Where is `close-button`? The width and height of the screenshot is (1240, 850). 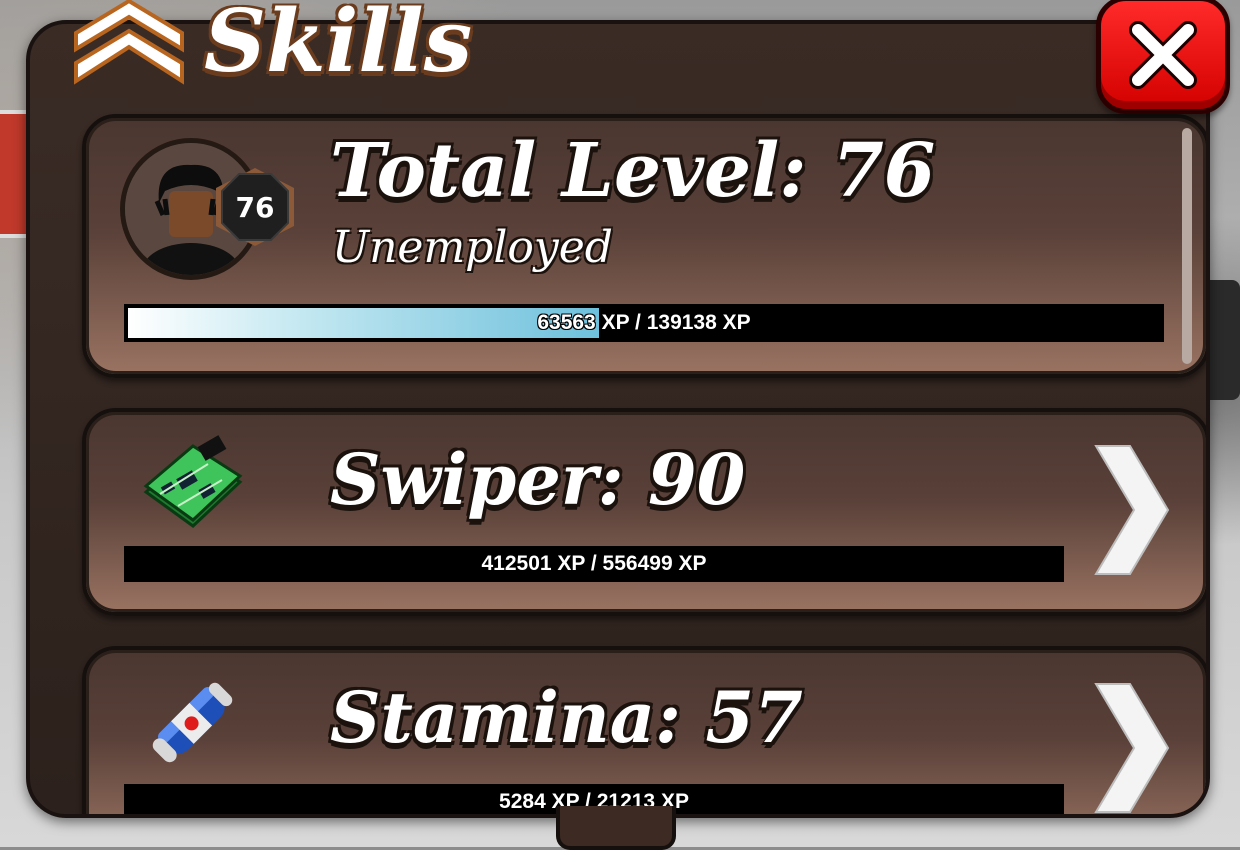 close-button is located at coordinates (1163, 57).